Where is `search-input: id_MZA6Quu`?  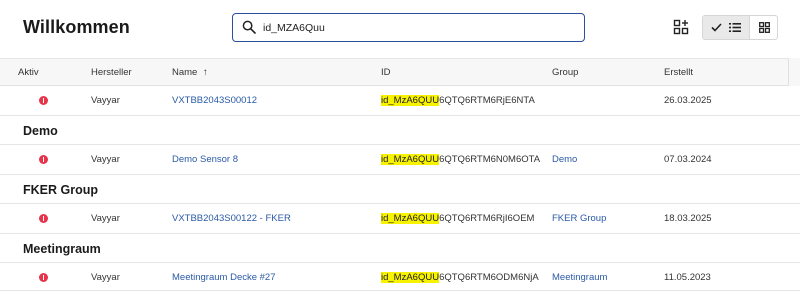
search-input: id_MZA6Quu is located at coordinates (408, 27).